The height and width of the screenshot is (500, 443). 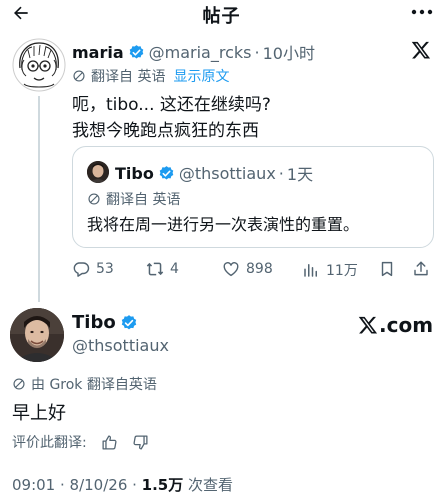 I want to click on top-bar: 帖子, so click(x=221, y=15).